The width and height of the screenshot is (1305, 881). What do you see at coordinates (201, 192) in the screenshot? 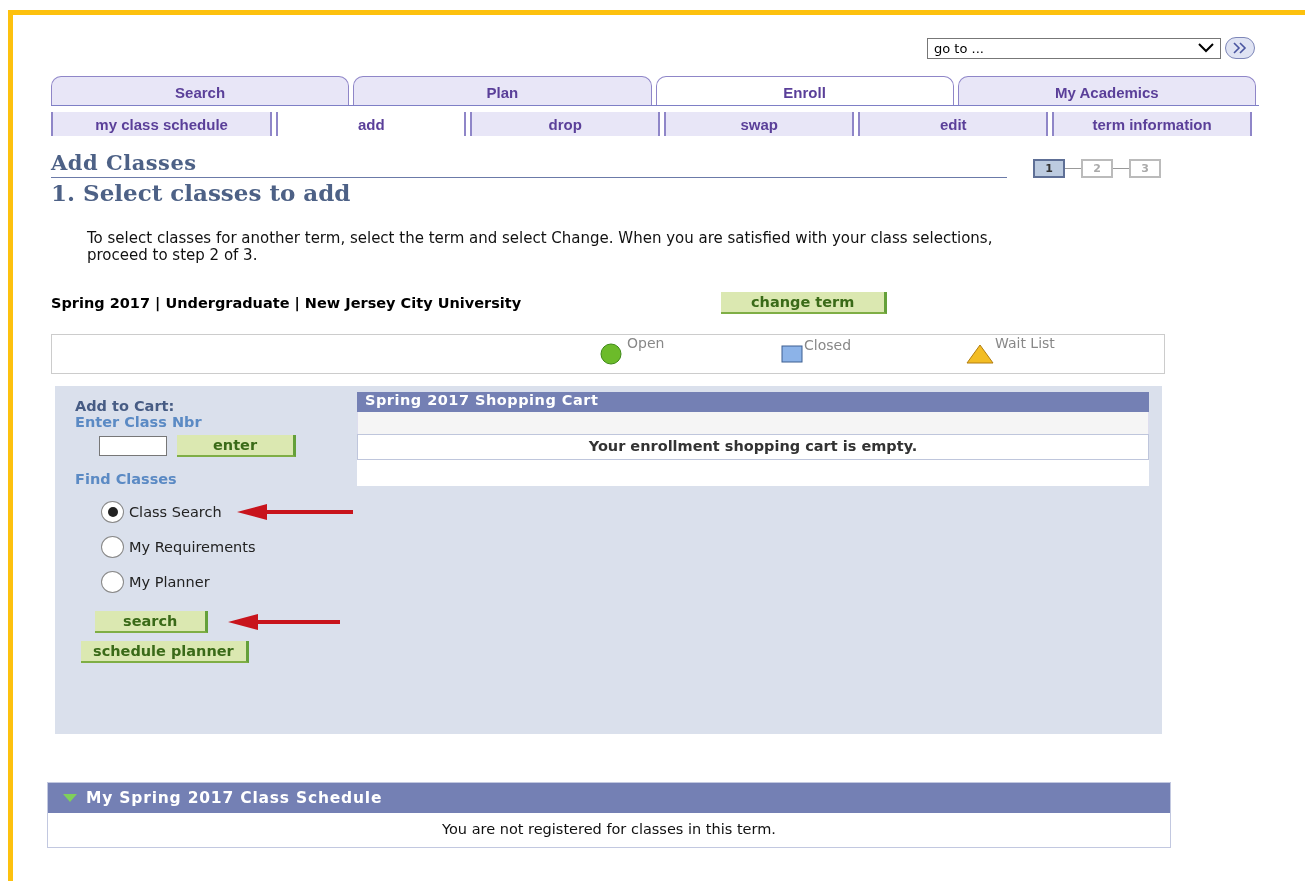
I see `step-title: 1. Select classes to add` at bounding box center [201, 192].